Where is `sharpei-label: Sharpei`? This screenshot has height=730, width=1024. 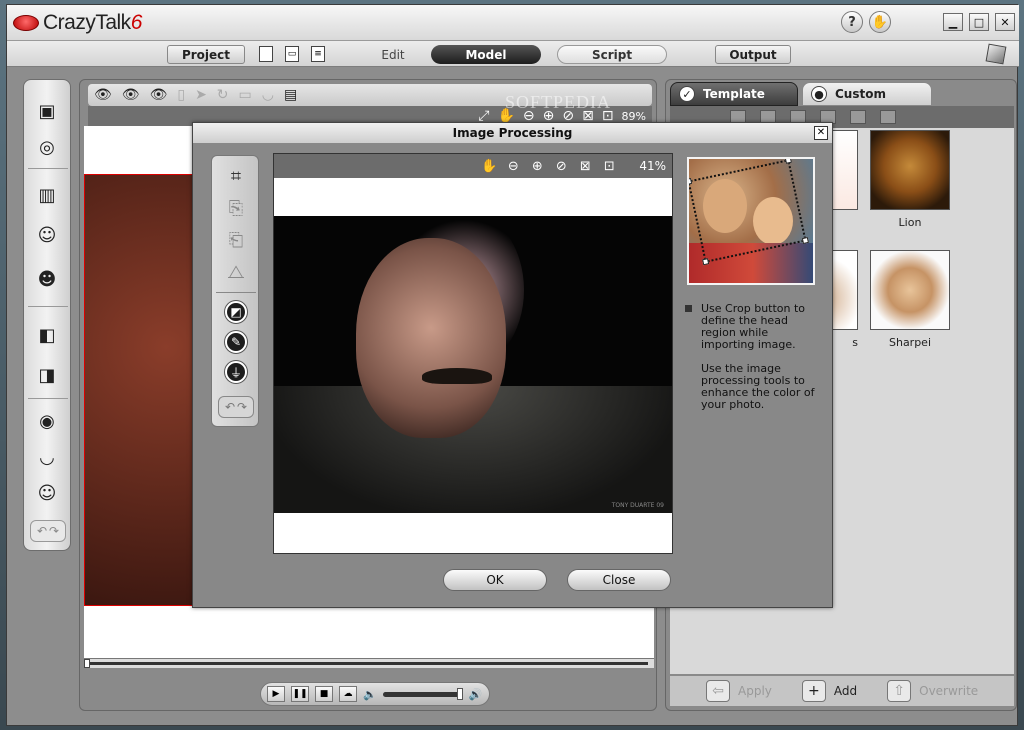
sharpei-label: Sharpei is located at coordinates (910, 342).